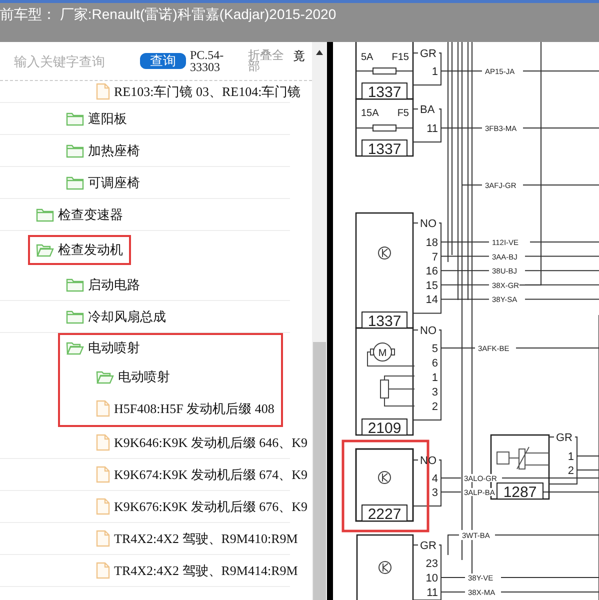  I want to click on toolbar-label: 竟, so click(299, 56).